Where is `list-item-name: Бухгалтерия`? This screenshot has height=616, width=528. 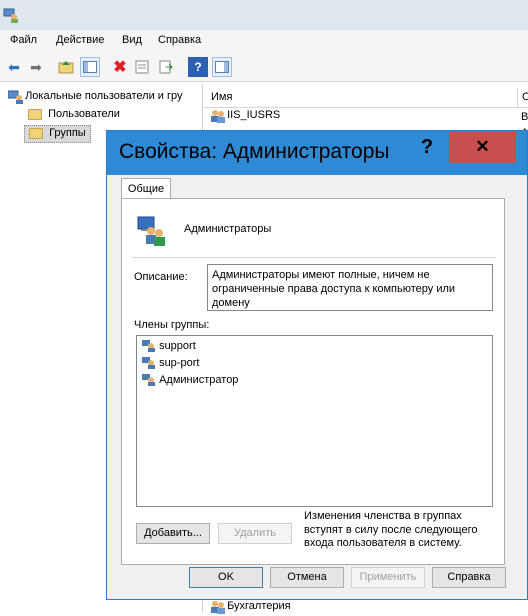
list-item-name: Бухгалтерия is located at coordinates (259, 606).